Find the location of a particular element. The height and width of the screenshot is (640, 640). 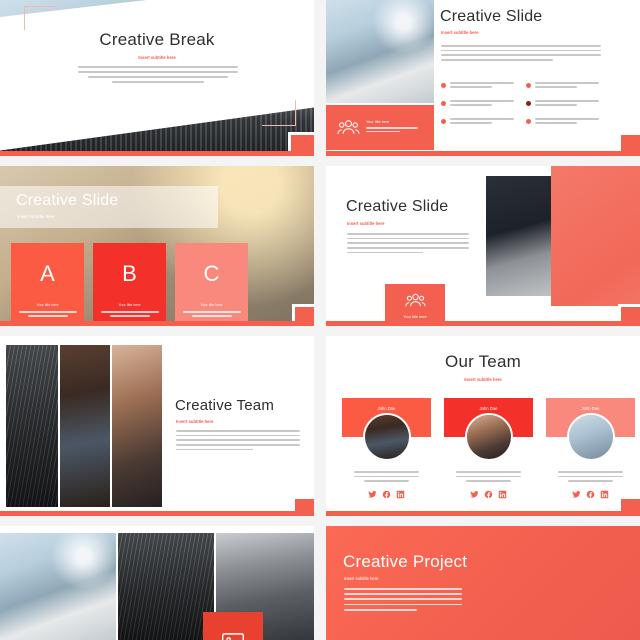

member-social-links is located at coordinates (488, 494).